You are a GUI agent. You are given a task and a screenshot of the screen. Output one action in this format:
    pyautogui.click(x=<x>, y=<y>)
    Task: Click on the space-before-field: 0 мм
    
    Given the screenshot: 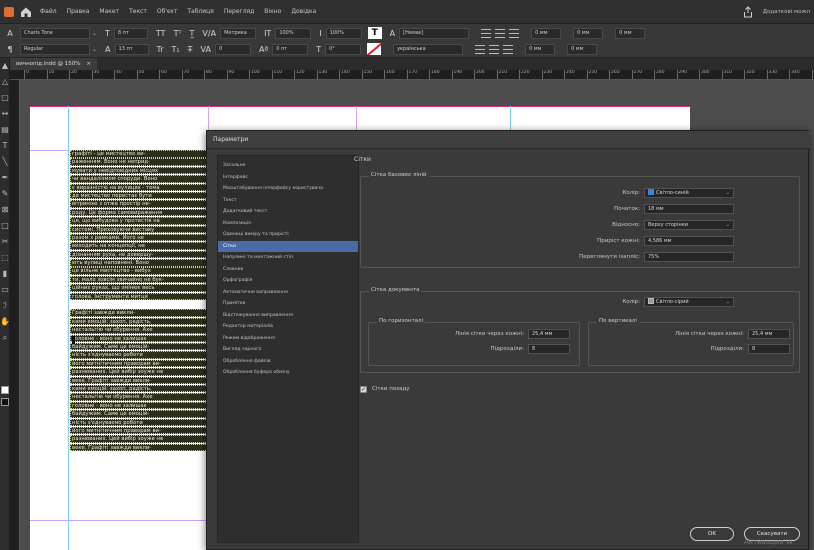 What is the action you would take?
    pyautogui.click(x=630, y=33)
    